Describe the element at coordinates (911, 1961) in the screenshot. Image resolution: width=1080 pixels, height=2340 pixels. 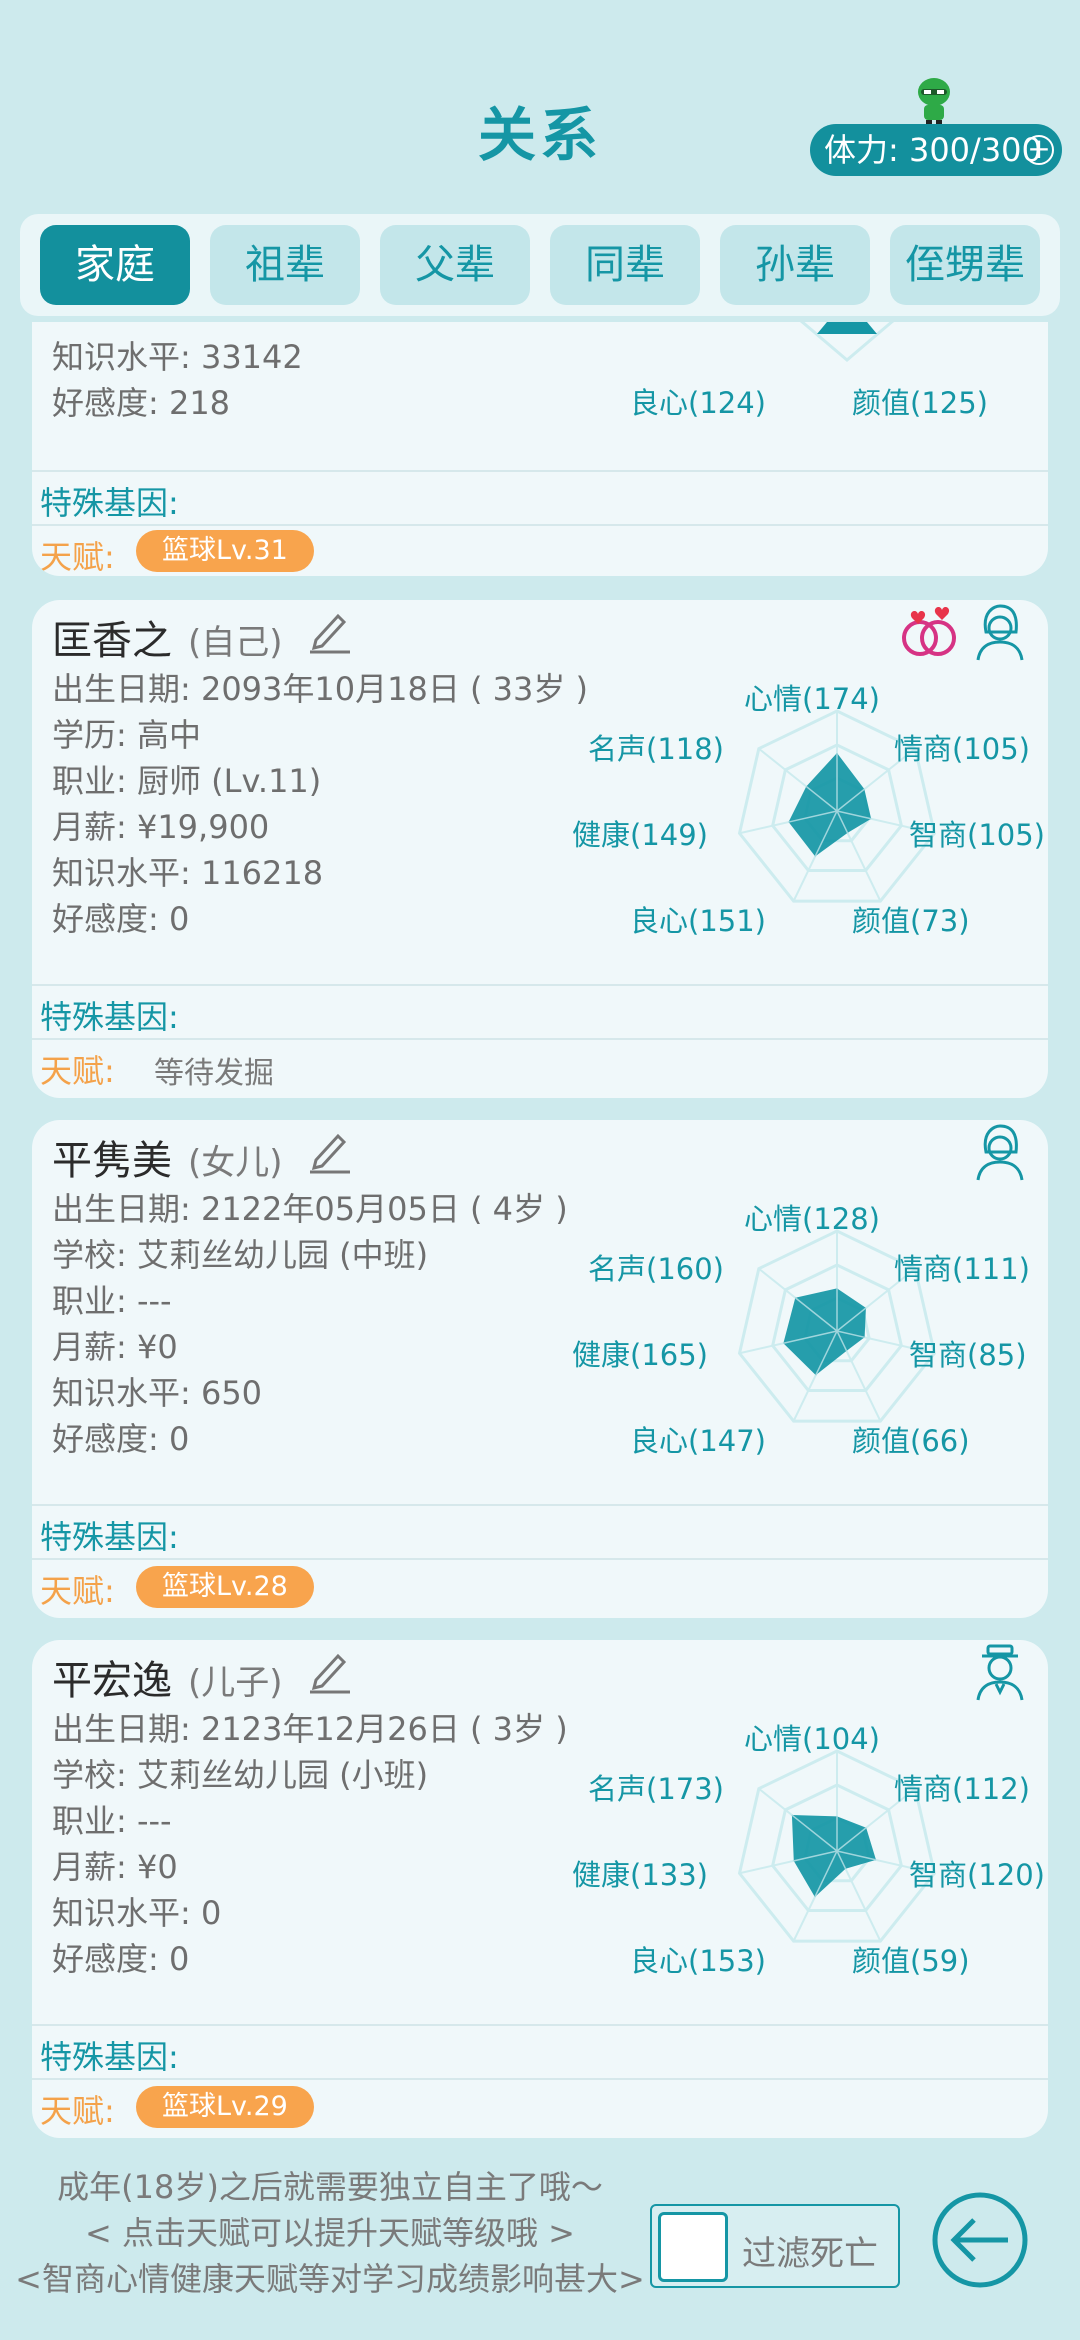
I see `radar-label-looks: 颜值(59)` at that location.